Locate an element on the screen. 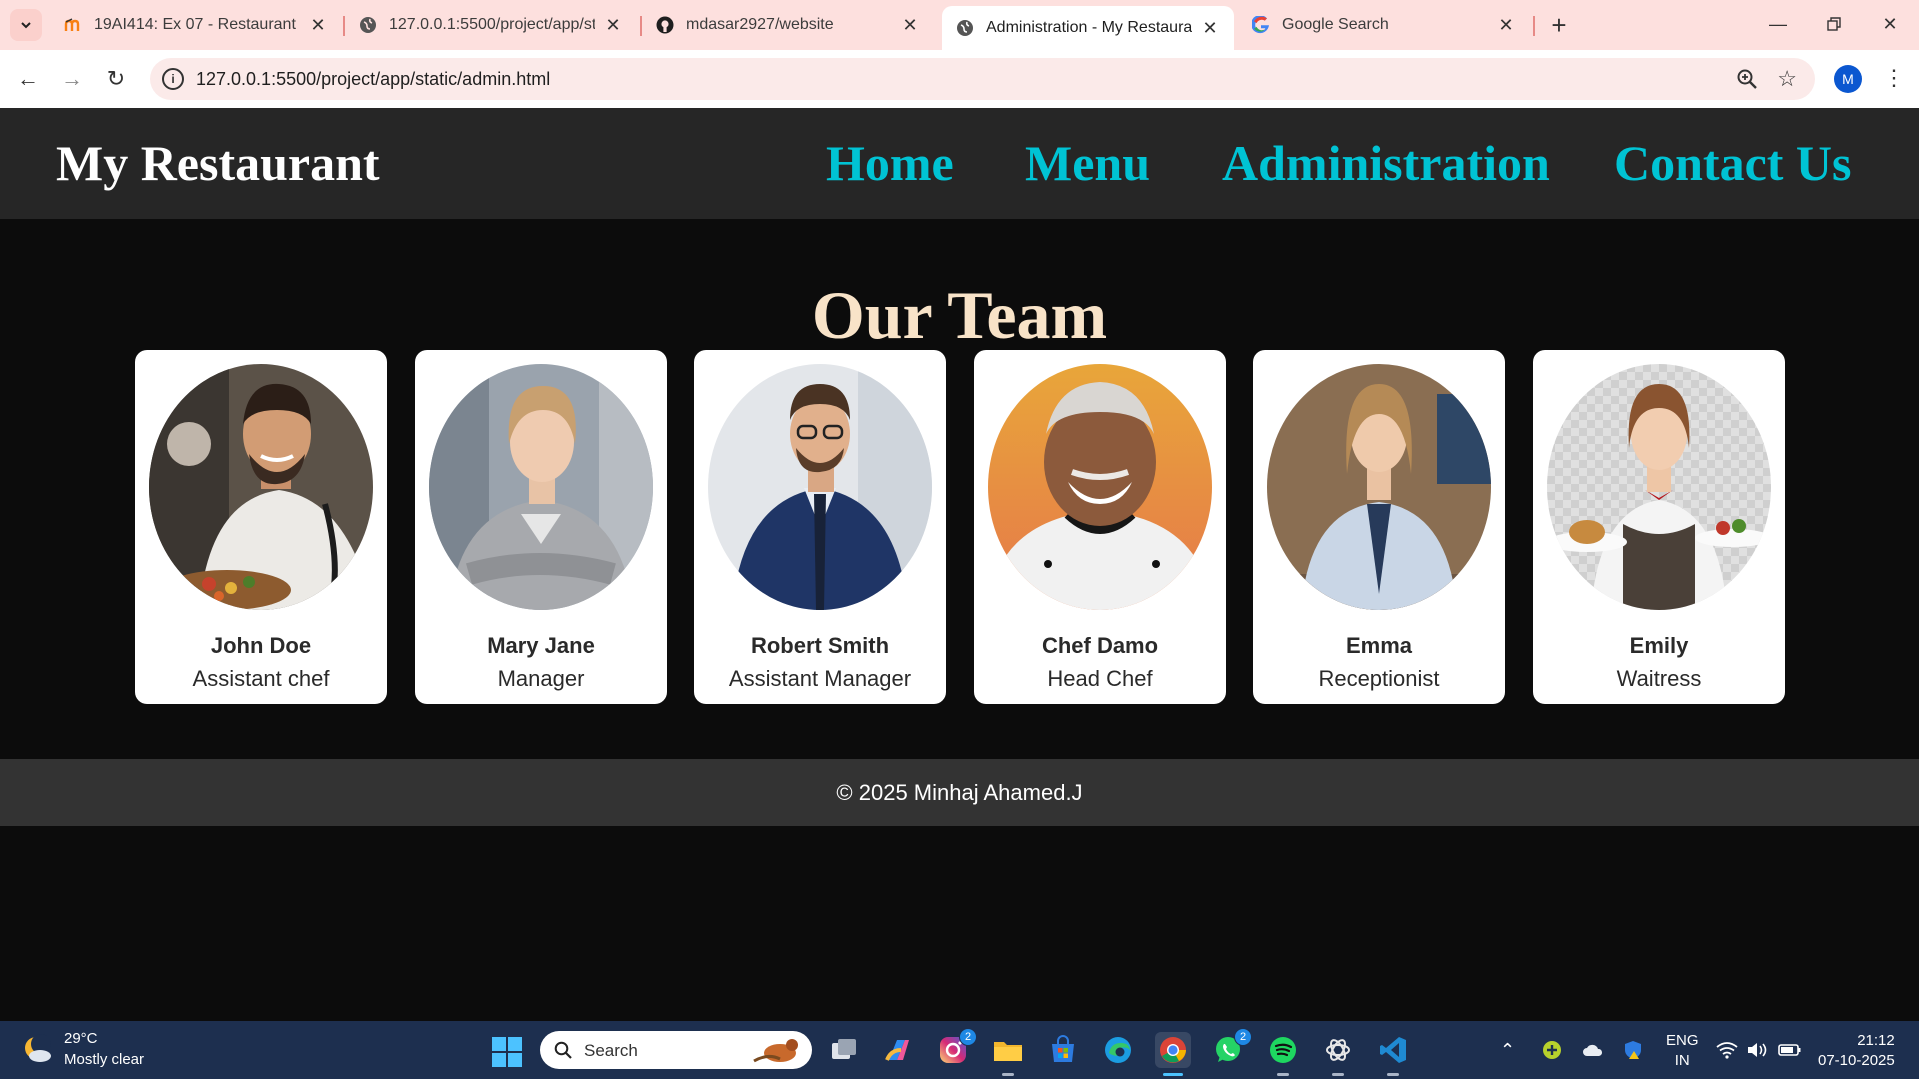 This screenshot has width=1919, height=1079. taskbar-spotify is located at coordinates (1283, 1054).